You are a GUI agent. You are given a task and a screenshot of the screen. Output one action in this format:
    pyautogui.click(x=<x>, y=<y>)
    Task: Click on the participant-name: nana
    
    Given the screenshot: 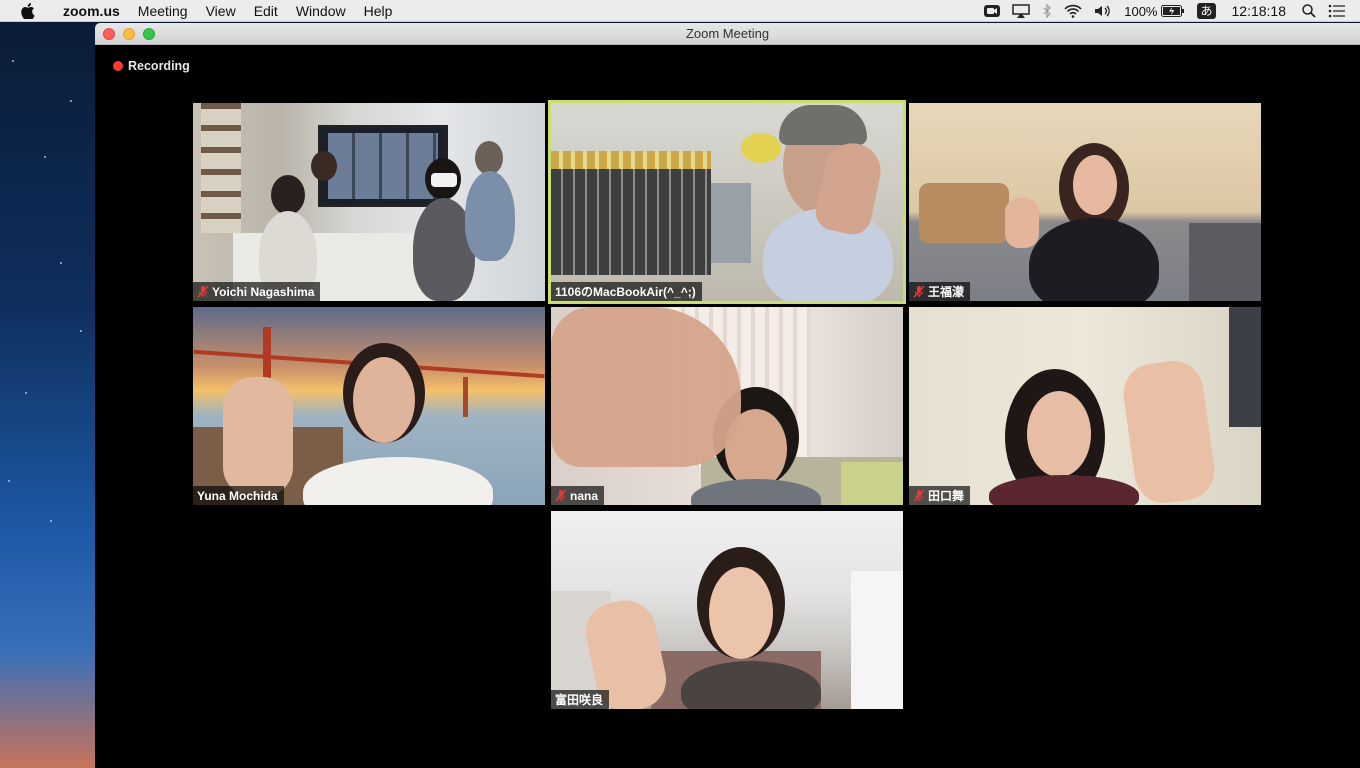 What is the action you would take?
    pyautogui.click(x=584, y=495)
    